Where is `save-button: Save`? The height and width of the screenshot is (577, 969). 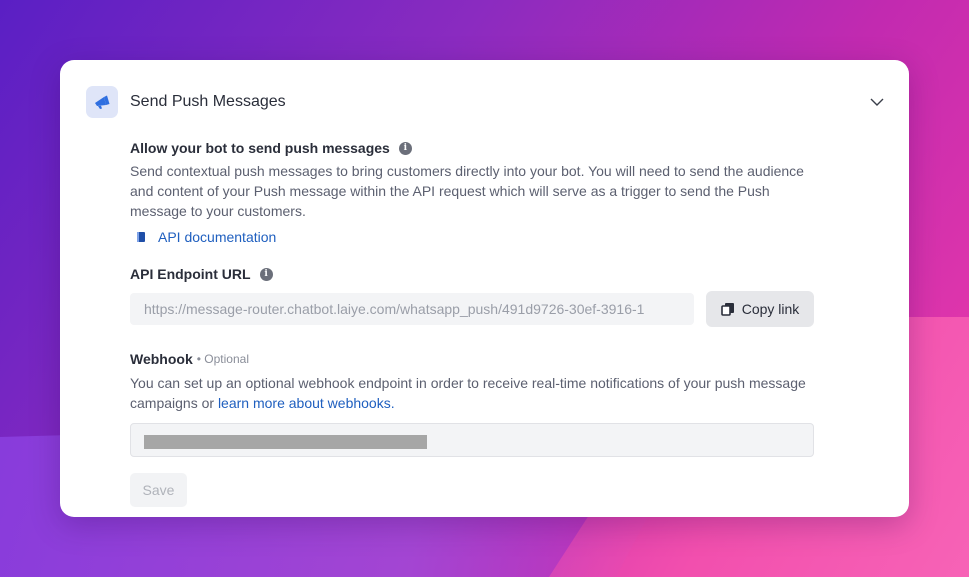 save-button: Save is located at coordinates (158, 490).